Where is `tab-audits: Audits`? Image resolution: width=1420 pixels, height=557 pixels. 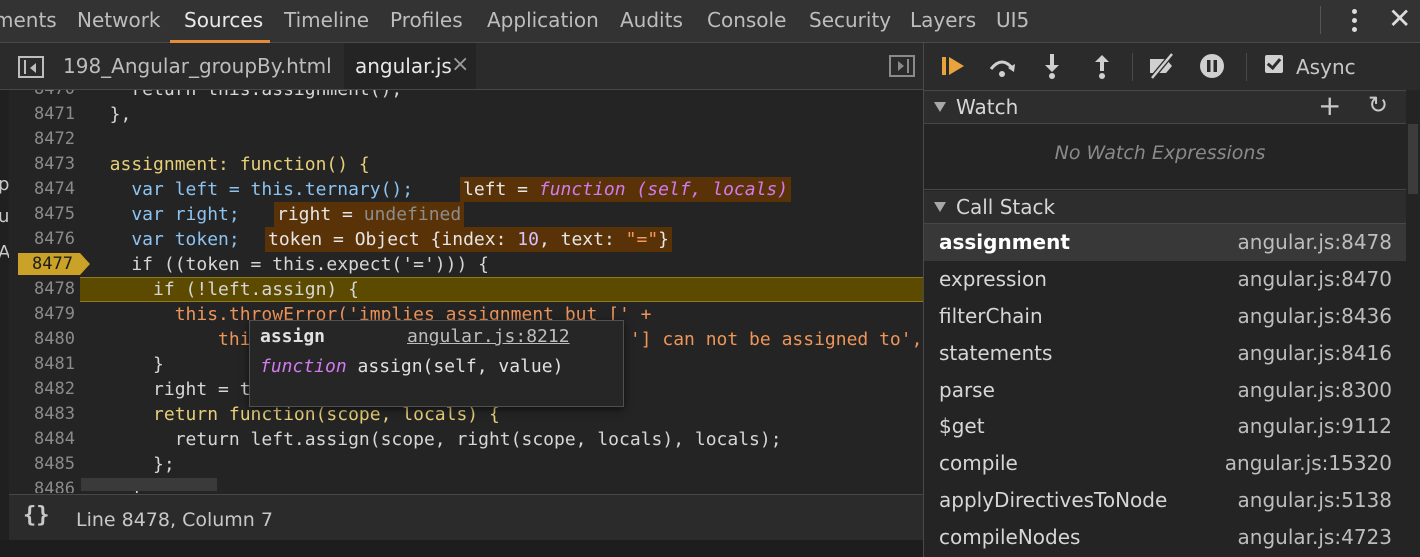
tab-audits: Audits is located at coordinates (651, 20).